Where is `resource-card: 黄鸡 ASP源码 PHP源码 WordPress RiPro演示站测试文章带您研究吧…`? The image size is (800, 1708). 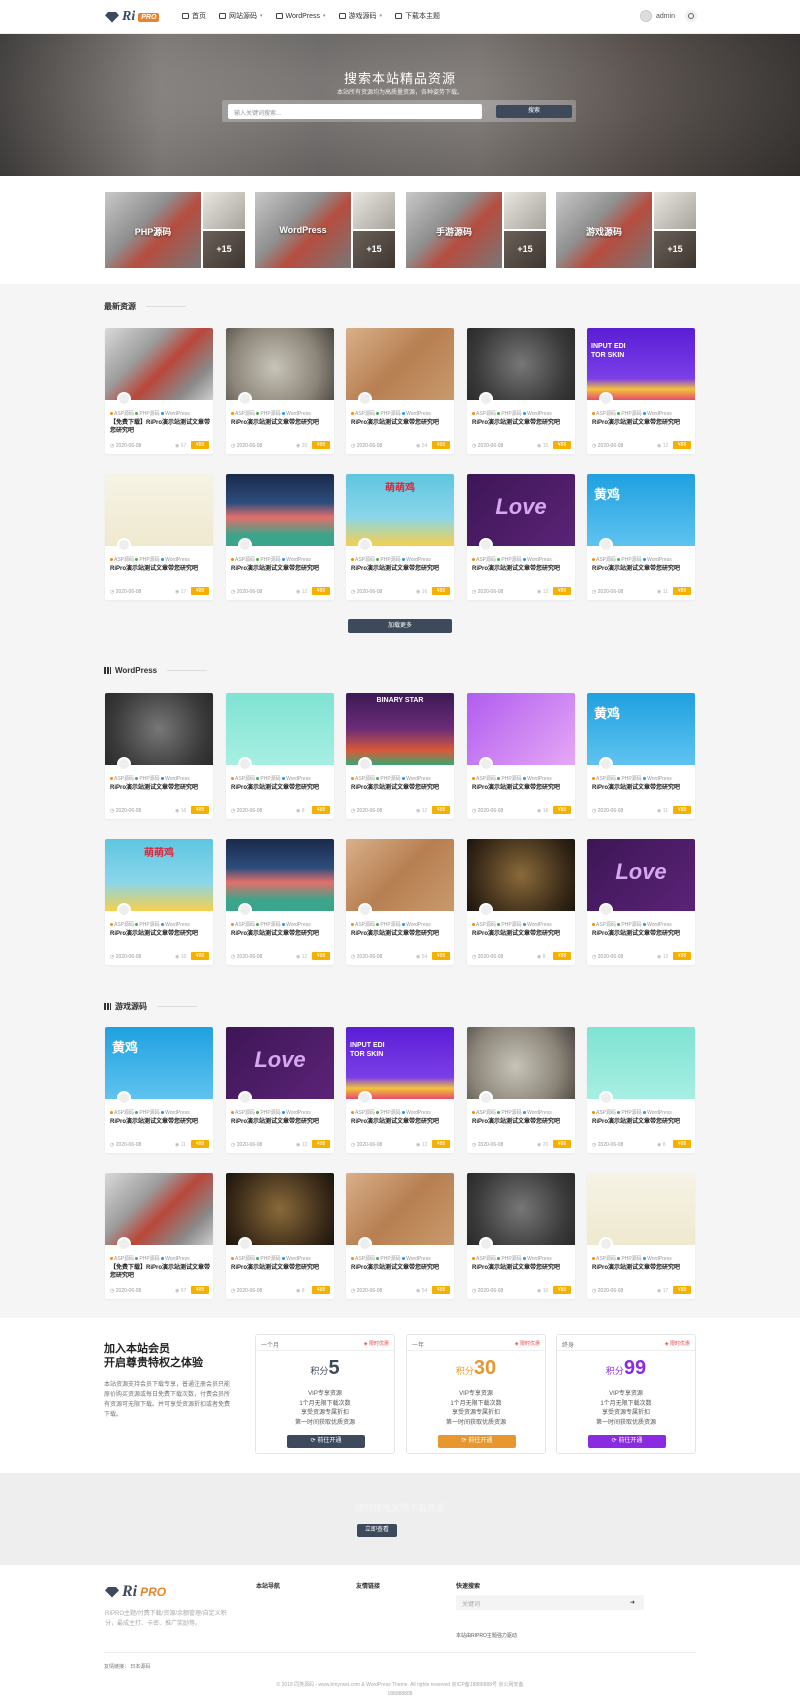
resource-card: 黄鸡 ASP源码 PHP源码 WordPress RiPro演示站测试文章带您研究吧… is located at coordinates (641, 537).